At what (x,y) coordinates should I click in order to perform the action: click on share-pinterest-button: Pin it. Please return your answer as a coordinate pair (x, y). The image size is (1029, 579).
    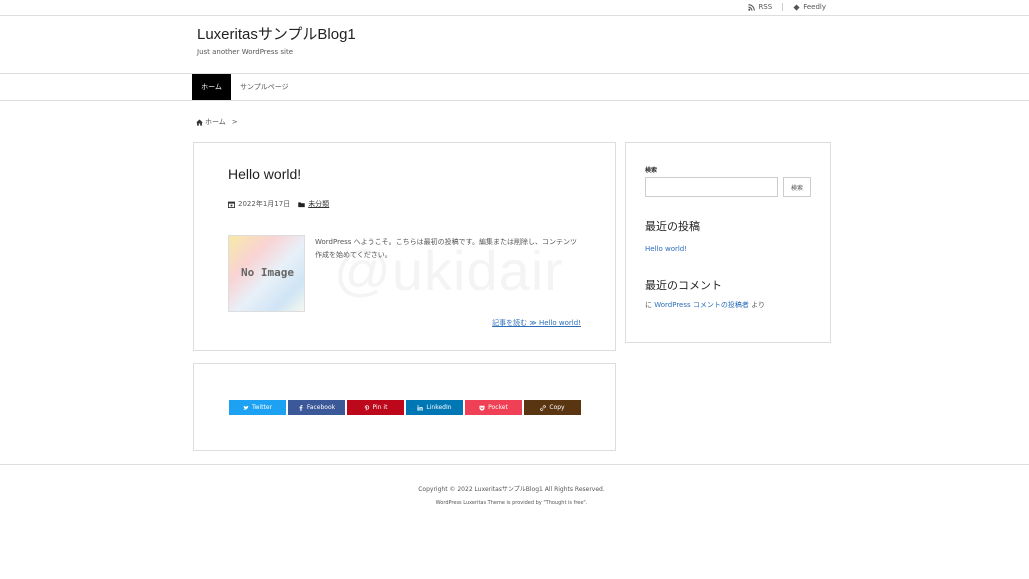
    Looking at the image, I should click on (375, 407).